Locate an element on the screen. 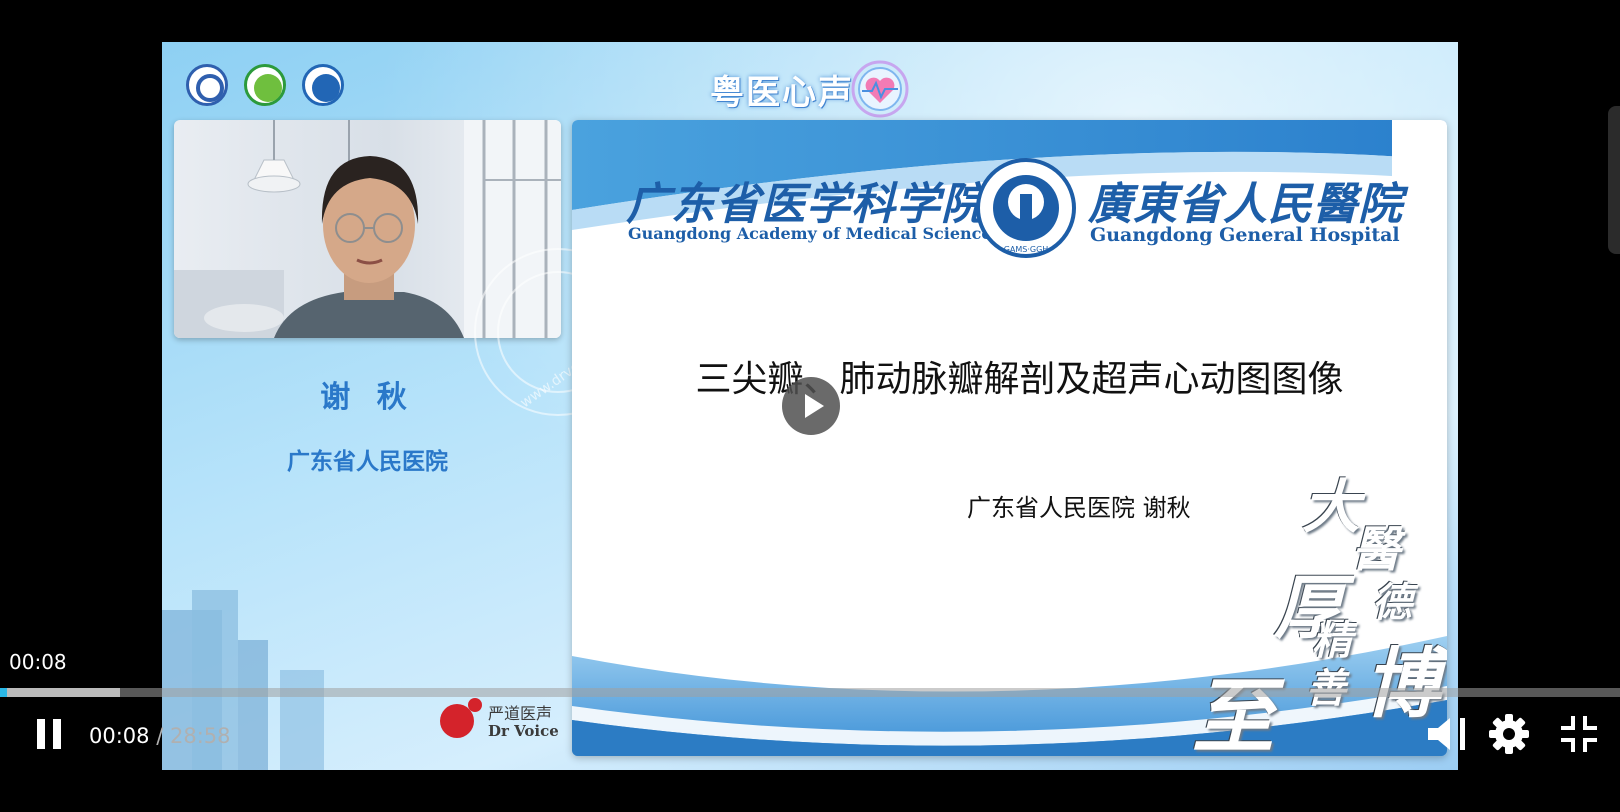 Image resolution: width=1620 pixels, height=812 pixels. pause-icon is located at coordinates (49, 734).